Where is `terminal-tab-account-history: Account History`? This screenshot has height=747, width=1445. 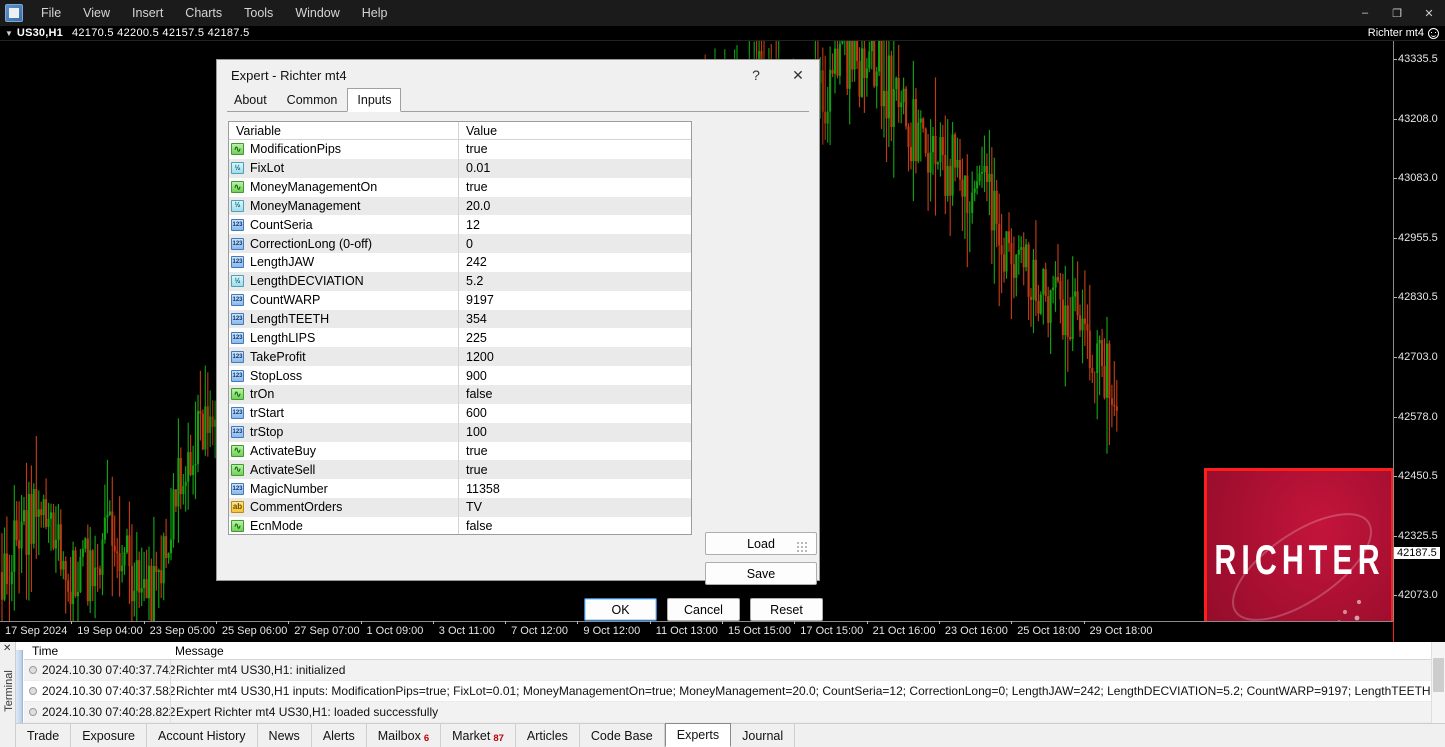 terminal-tab-account-history: Account History is located at coordinates (202, 735).